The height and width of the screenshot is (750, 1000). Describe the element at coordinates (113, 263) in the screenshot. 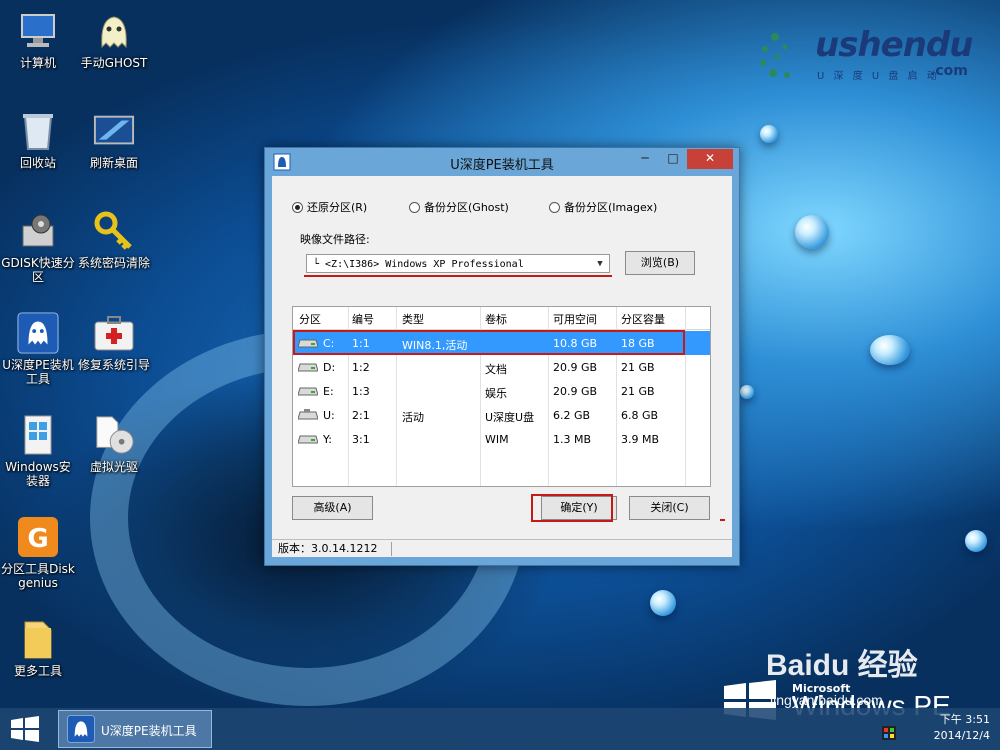

I see `desktop-icon-label: 系统密码清除` at that location.